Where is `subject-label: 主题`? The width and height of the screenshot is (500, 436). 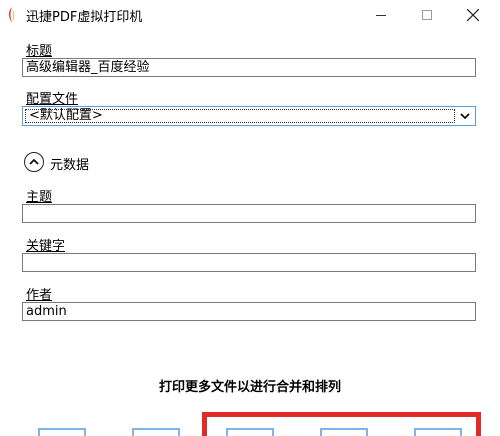
subject-label: 主题 is located at coordinates (39, 197).